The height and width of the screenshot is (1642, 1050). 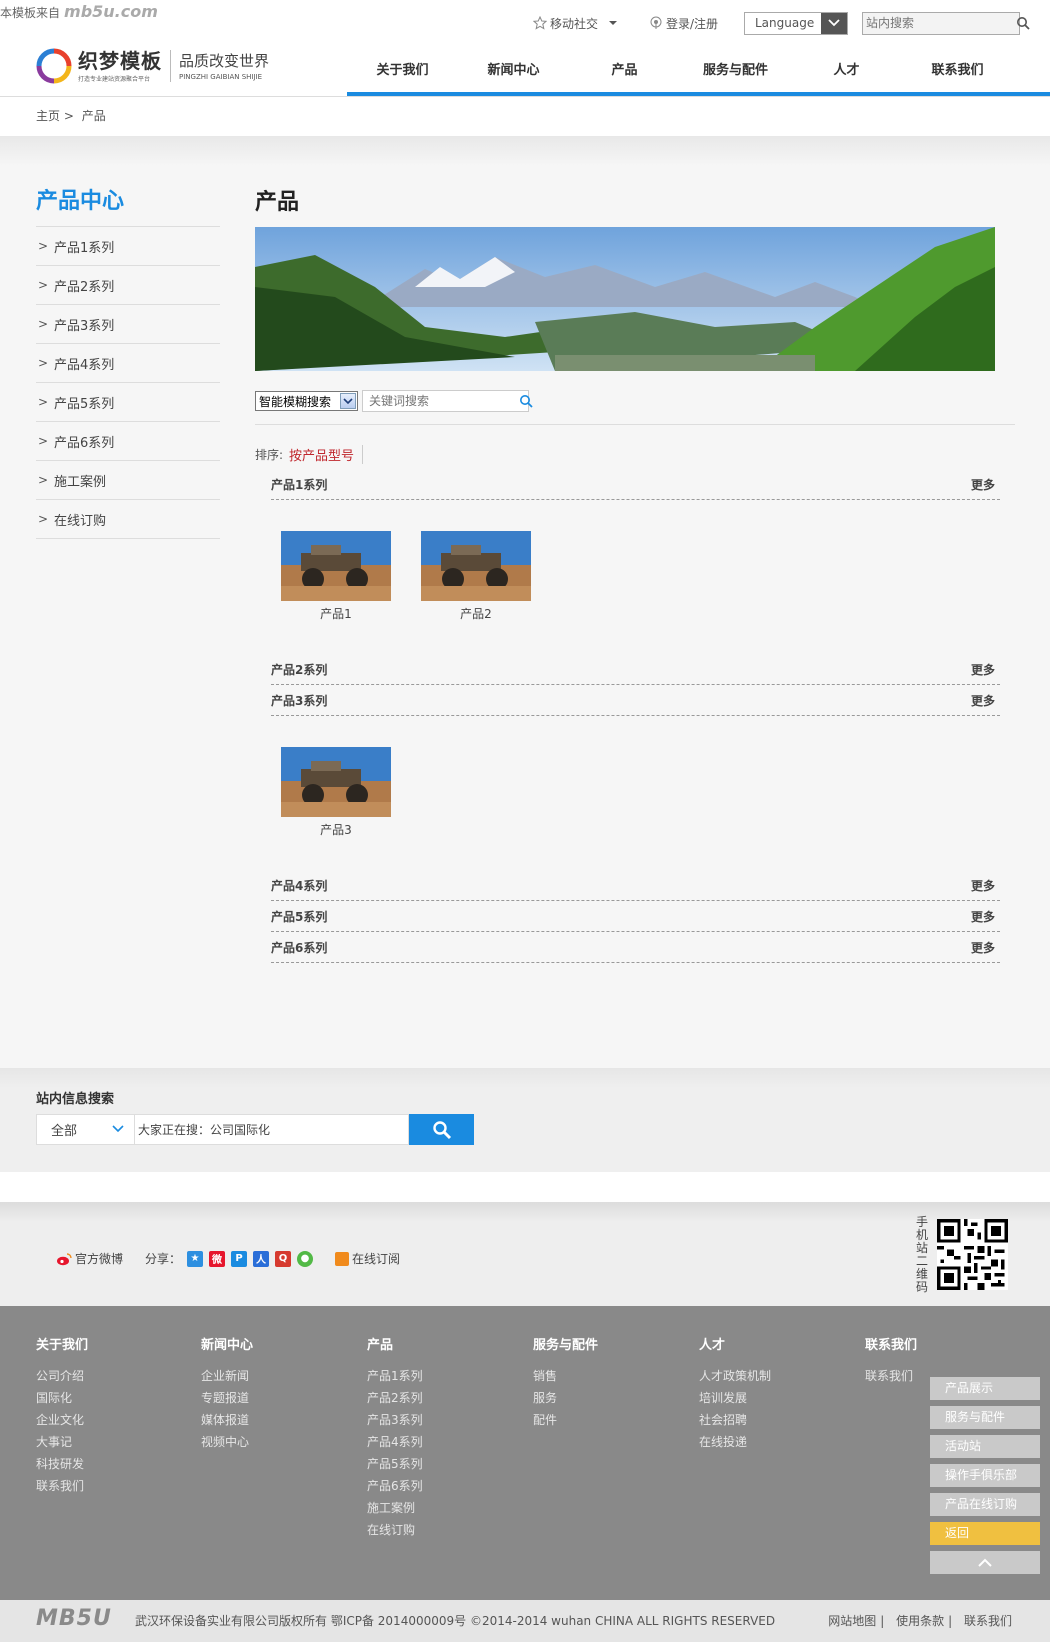 I want to click on nav-item-about: 关于我们, so click(x=402, y=76).